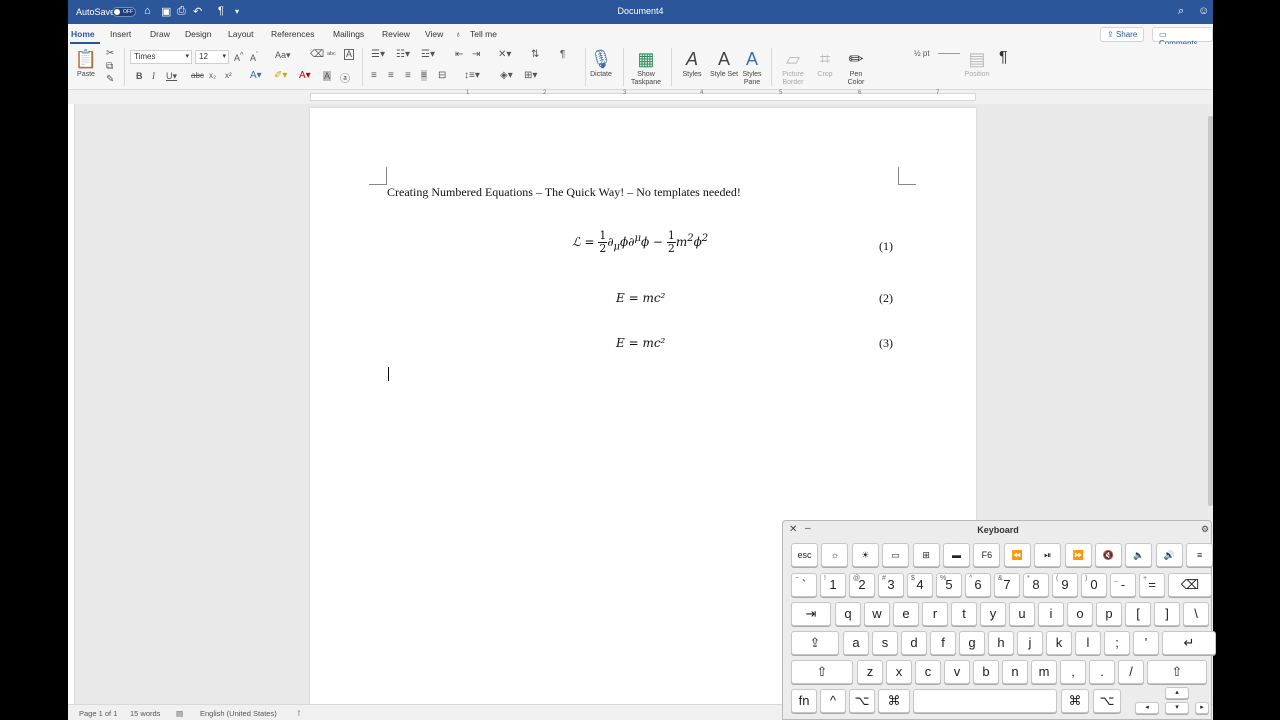 The width and height of the screenshot is (1280, 720). Describe the element at coordinates (378, 54) in the screenshot. I see `bullets-icon: ☰▾` at that location.